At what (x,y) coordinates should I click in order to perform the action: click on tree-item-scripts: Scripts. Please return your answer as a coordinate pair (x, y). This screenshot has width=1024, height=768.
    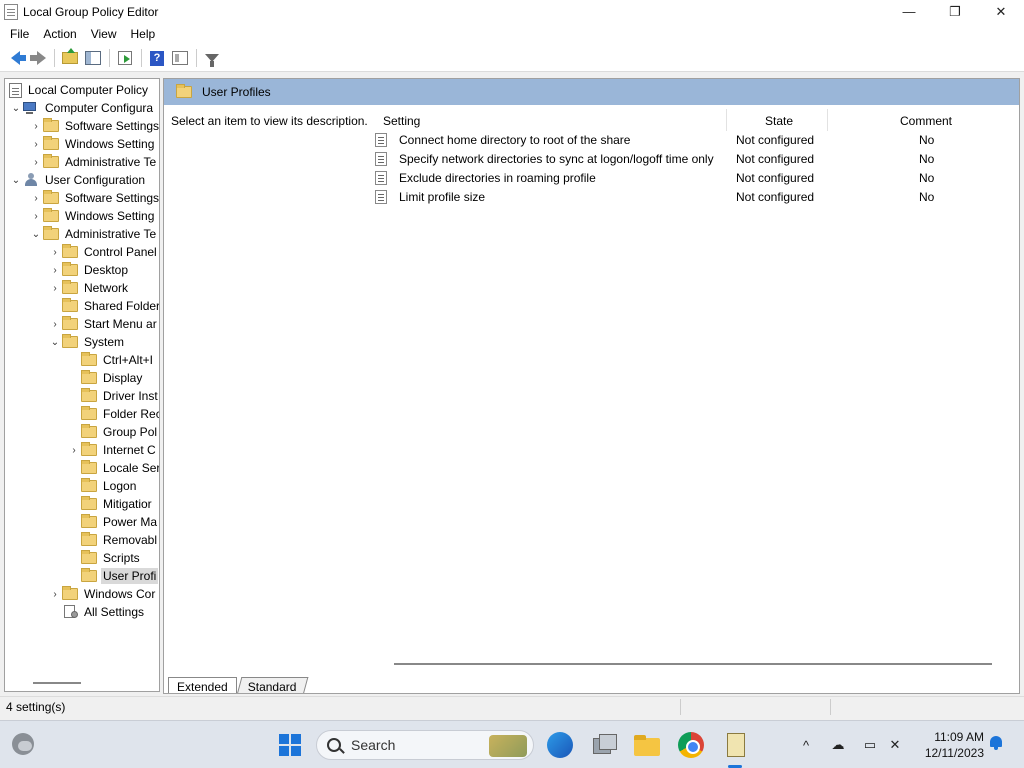
    Looking at the image, I should click on (104, 558).